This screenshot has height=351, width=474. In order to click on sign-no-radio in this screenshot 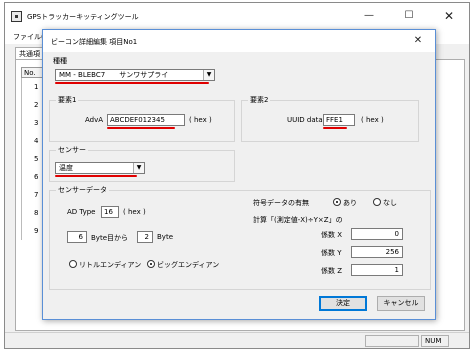, I will do `click(377, 202)`.